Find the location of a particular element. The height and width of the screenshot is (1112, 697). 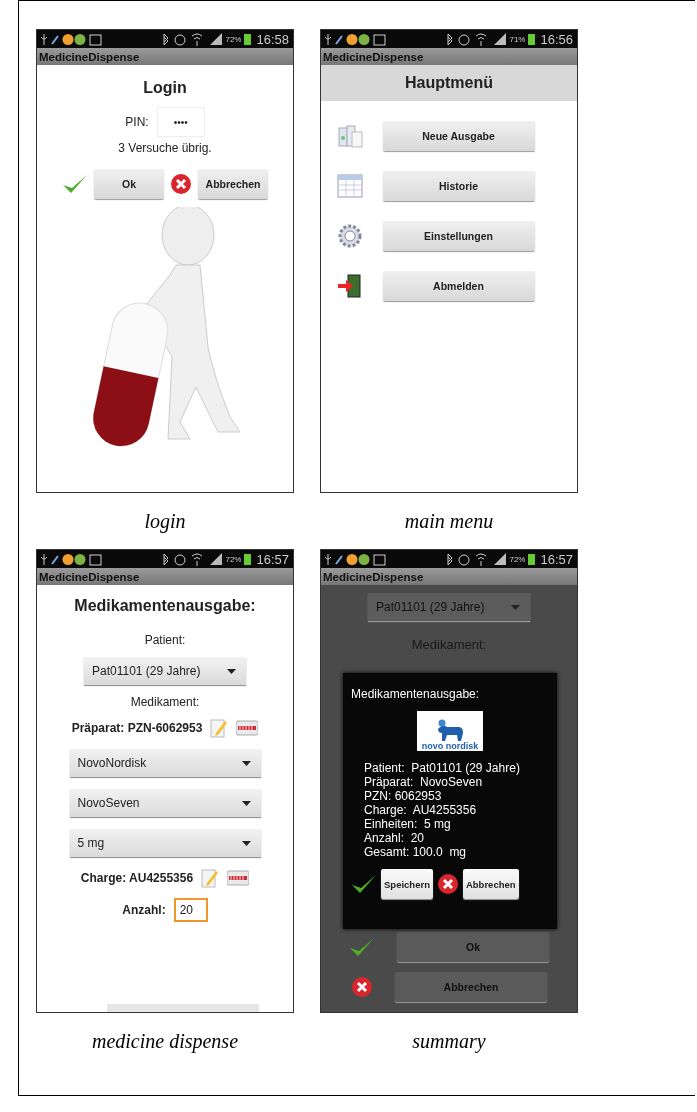

summary-line: PZN: 6062953 is located at coordinates (403, 796).